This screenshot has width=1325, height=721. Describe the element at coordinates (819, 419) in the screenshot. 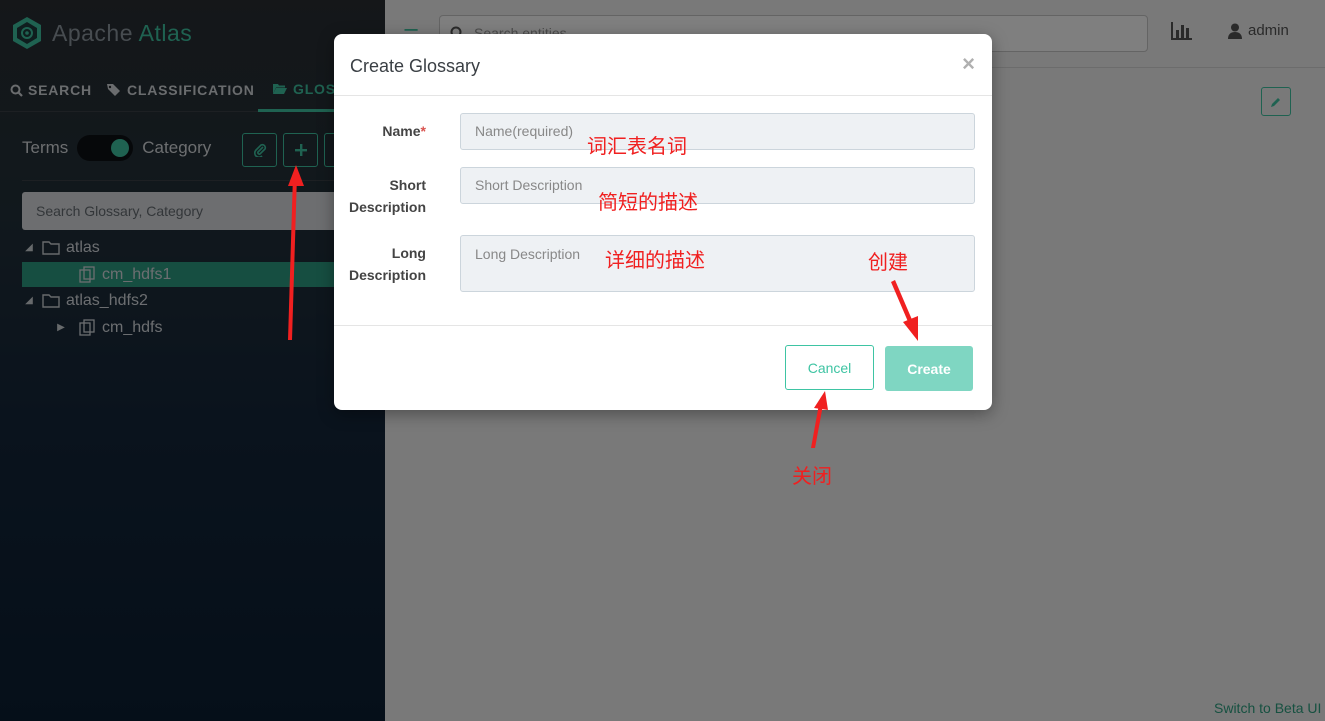

I see `arrow-to-cancel-button` at that location.